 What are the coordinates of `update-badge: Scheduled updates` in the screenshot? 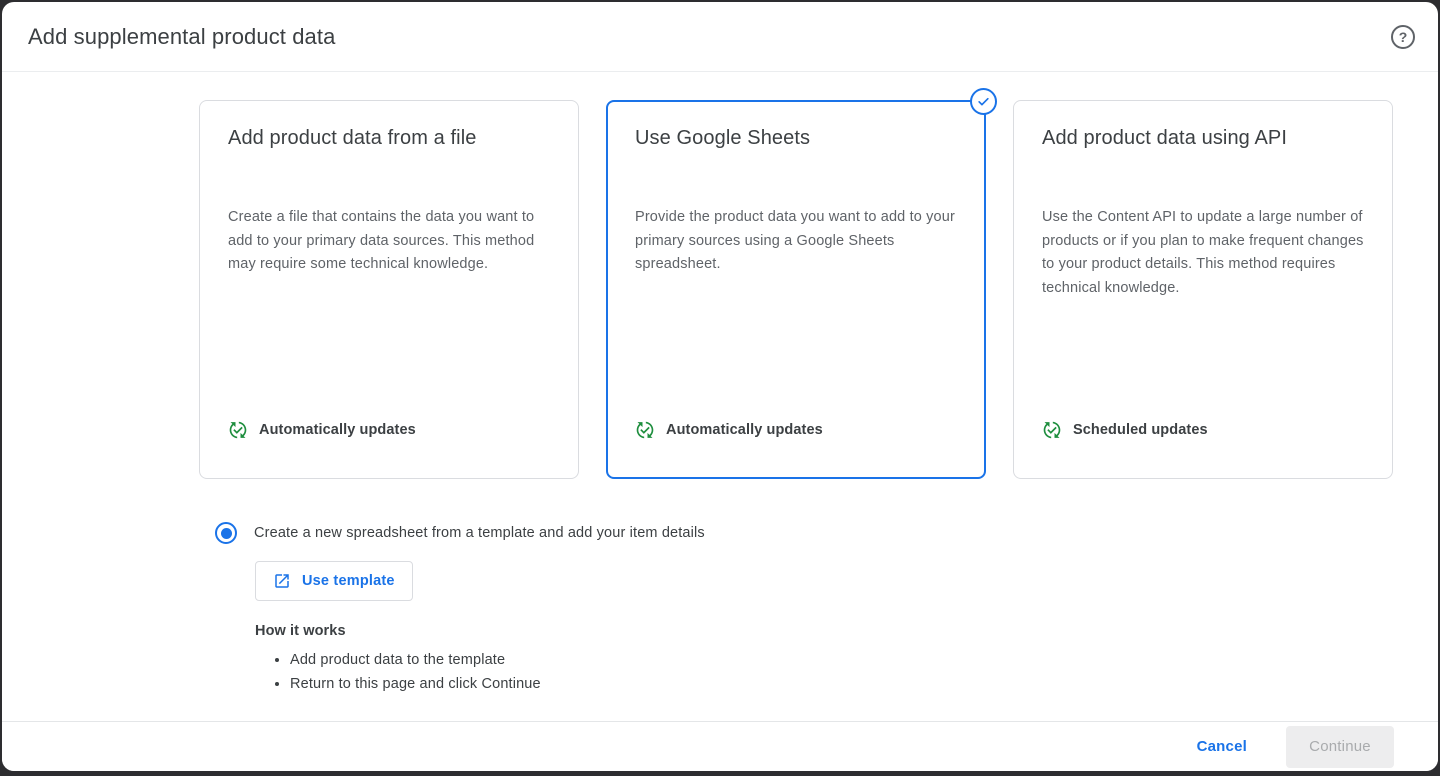 It's located at (1203, 430).